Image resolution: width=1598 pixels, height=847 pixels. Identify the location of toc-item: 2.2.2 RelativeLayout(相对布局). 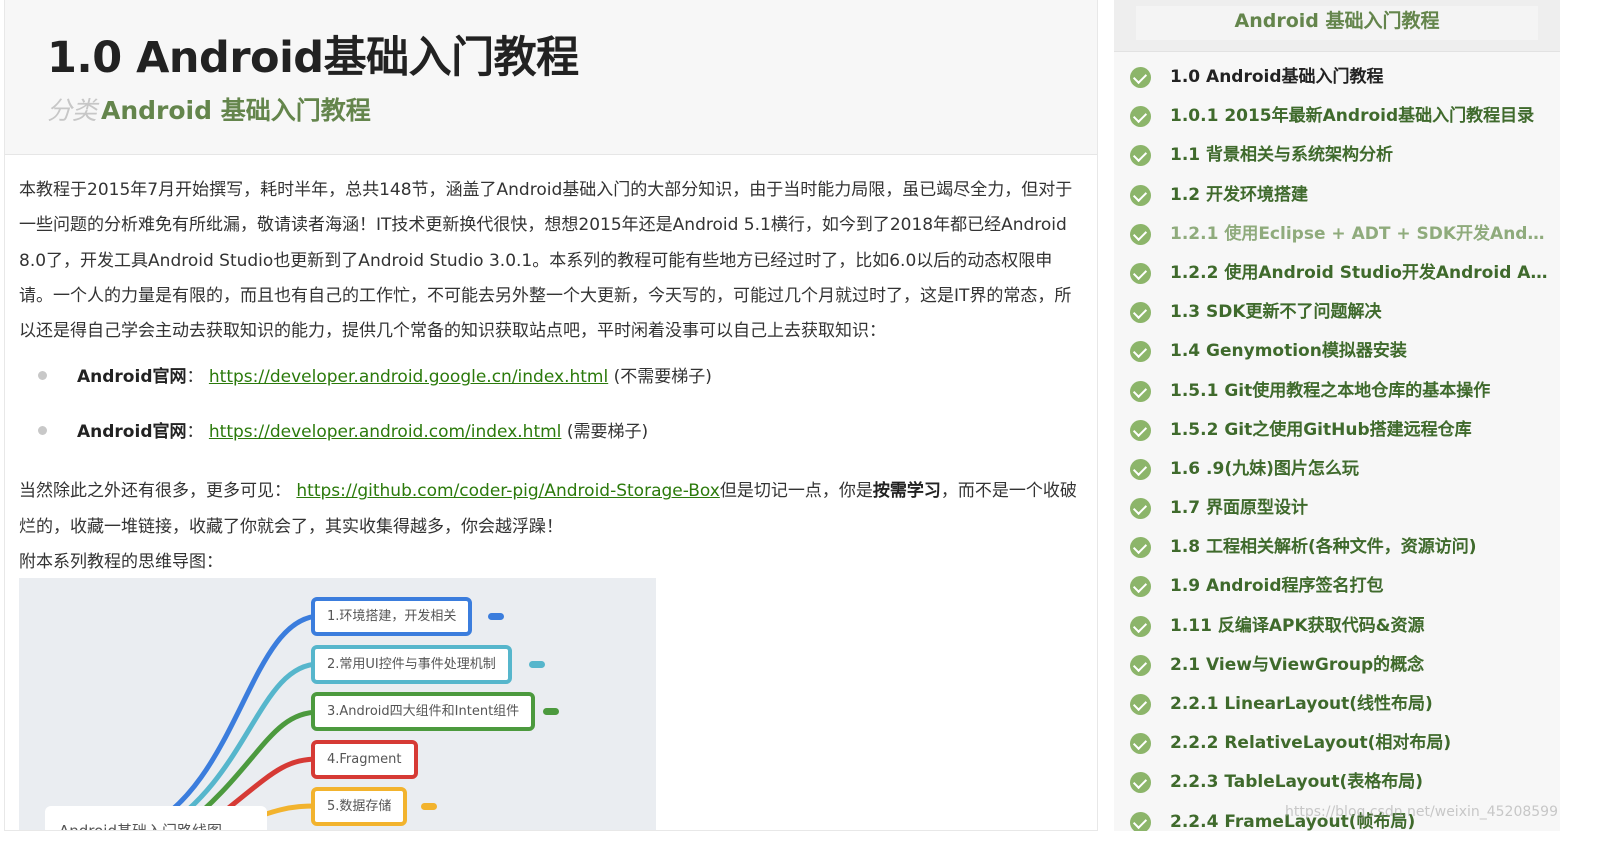
(1337, 743).